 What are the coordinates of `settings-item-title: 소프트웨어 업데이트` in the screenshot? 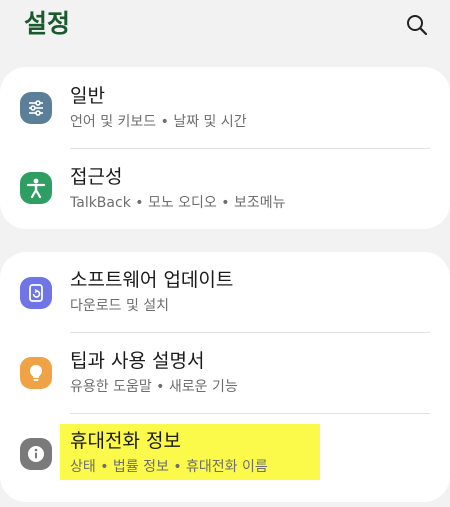 It's located at (152, 280).